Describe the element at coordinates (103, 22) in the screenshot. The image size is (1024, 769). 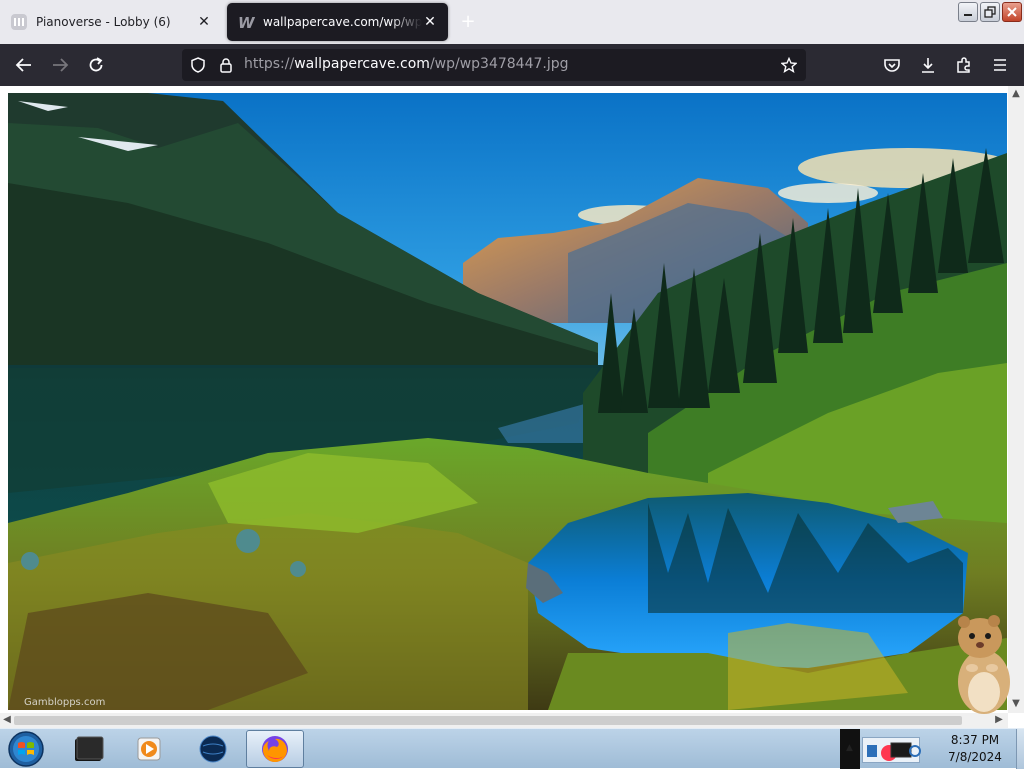
I see `tab-title: Pianoverse - Lobby (6)` at that location.